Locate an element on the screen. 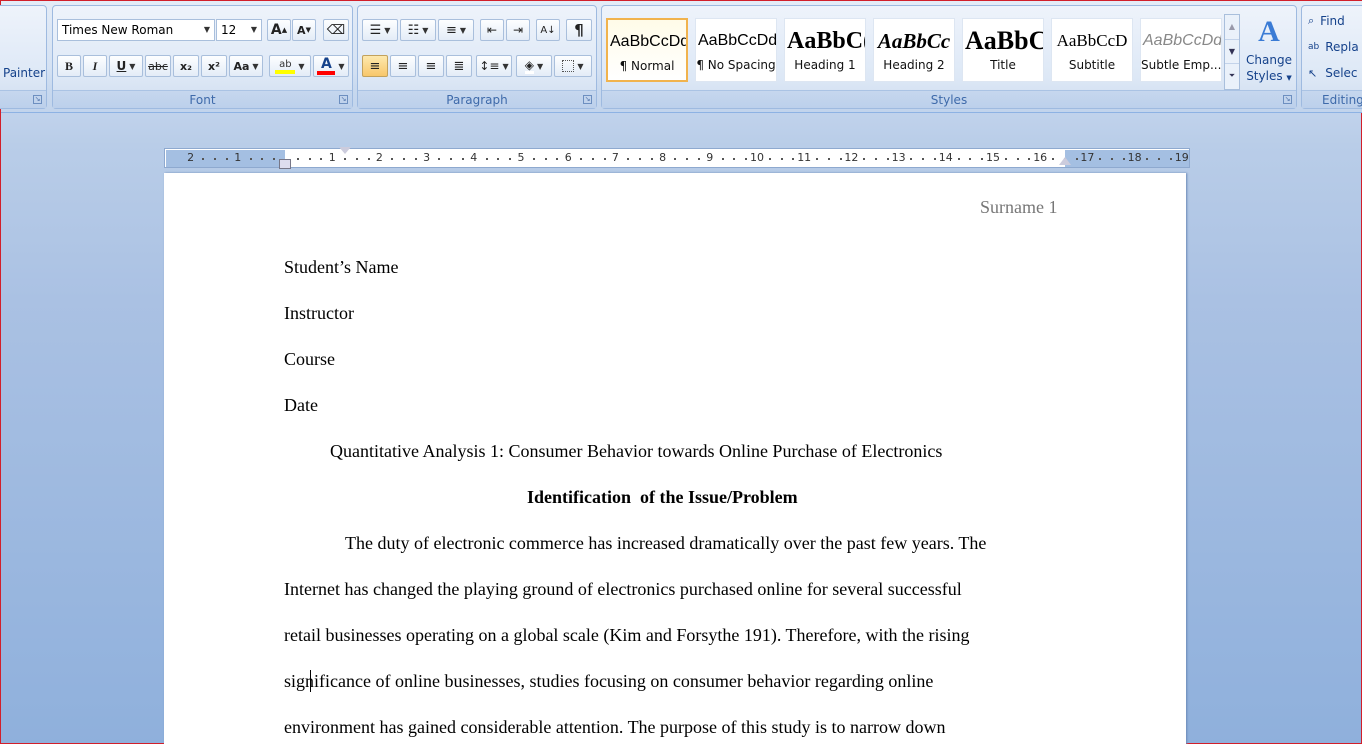 The height and width of the screenshot is (744, 1362). line-spacing-button: ↕≡ ▼ is located at coordinates (494, 66).